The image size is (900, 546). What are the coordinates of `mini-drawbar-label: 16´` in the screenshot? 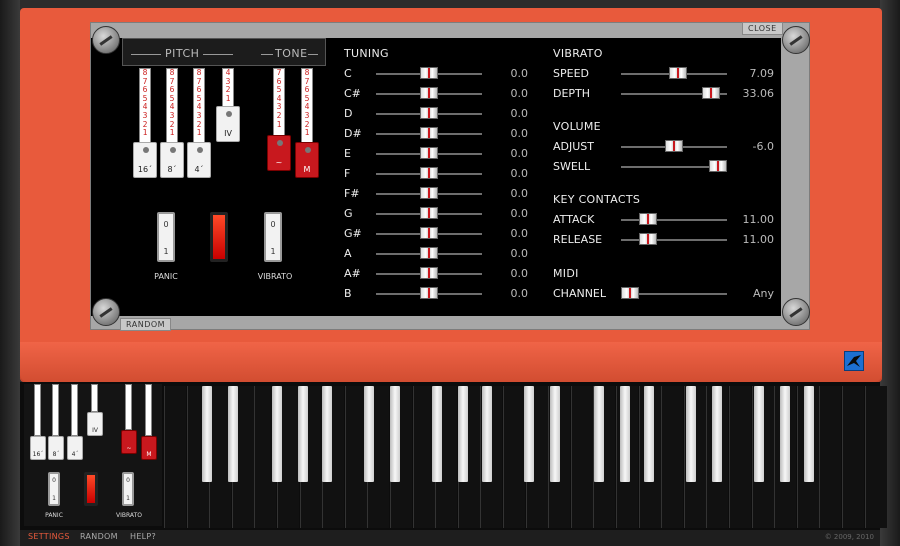 It's located at (38, 454).